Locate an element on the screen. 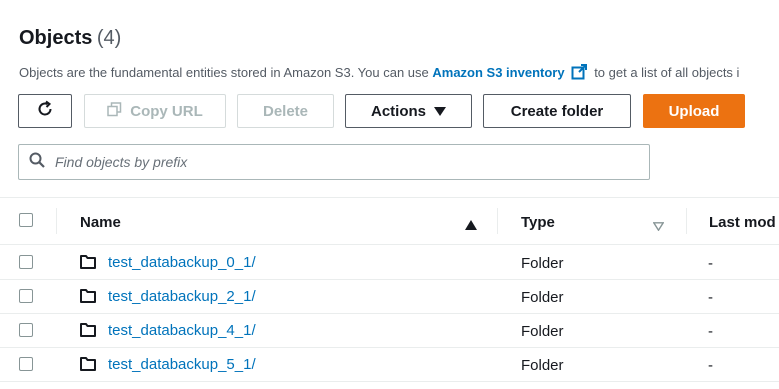 The width and height of the screenshot is (779, 389). table-row: test_databackup_2_1/ Folder - is located at coordinates (389, 297).